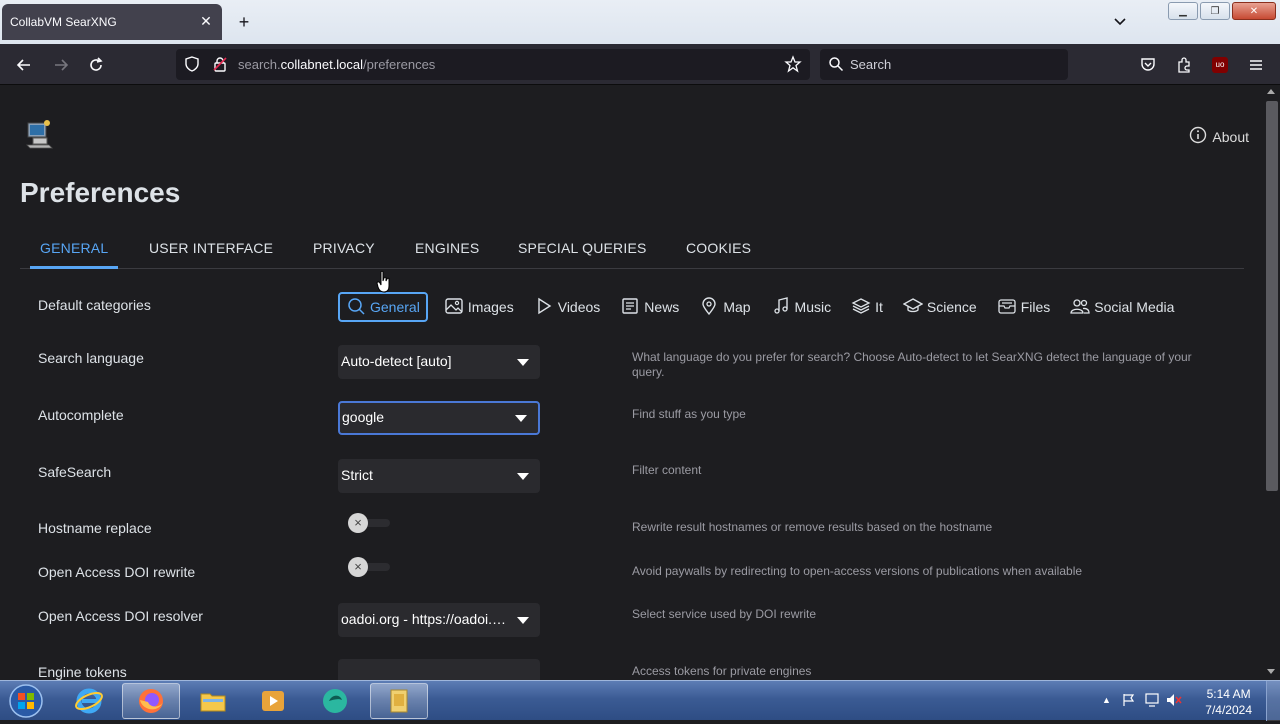 The image size is (1280, 724). Describe the element at coordinates (861, 307) in the screenshot. I see `layers-icon` at that location.